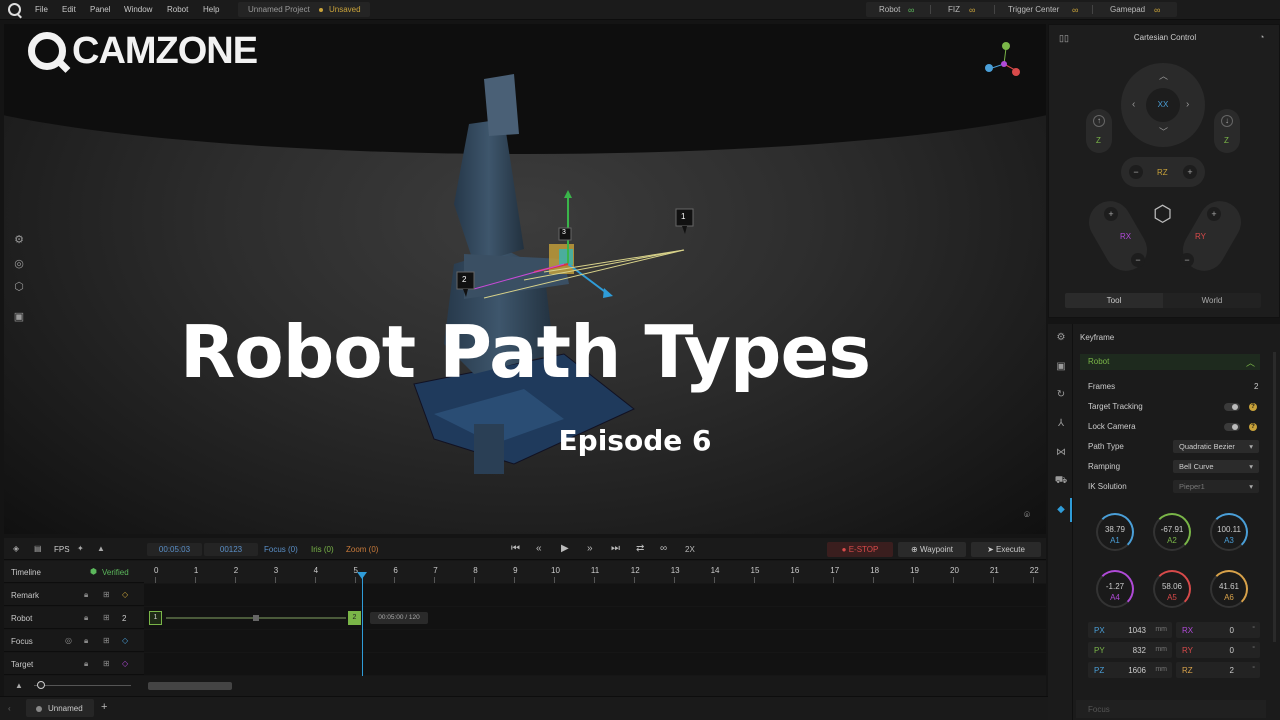 The height and width of the screenshot is (720, 1280). What do you see at coordinates (1172, 532) in the screenshot?
I see `joint-dial-a2: -67.91 A2` at bounding box center [1172, 532].